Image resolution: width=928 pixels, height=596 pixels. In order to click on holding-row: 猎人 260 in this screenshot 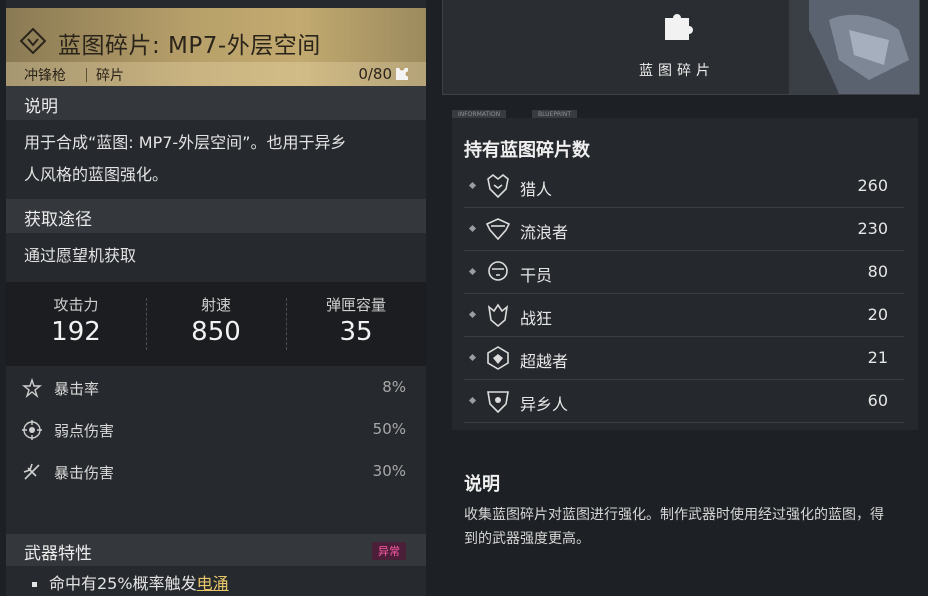, I will do `click(684, 186)`.